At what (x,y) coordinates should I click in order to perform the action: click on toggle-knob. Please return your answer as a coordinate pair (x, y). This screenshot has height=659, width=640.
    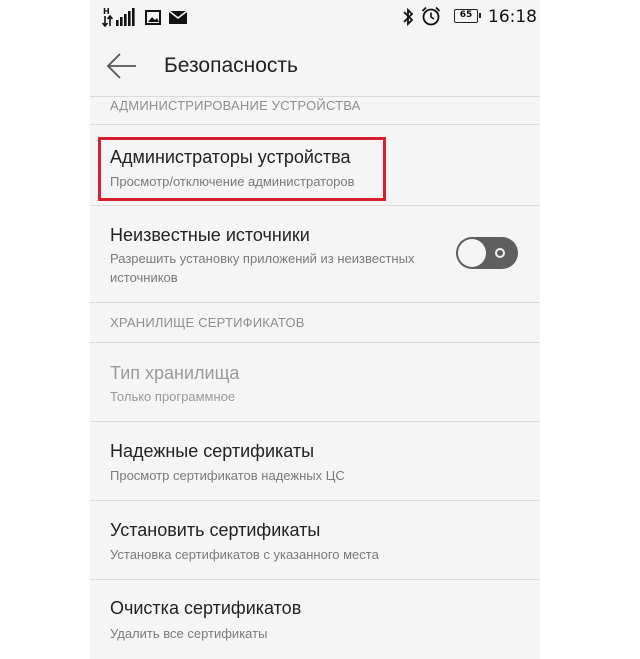
    Looking at the image, I should click on (472, 253).